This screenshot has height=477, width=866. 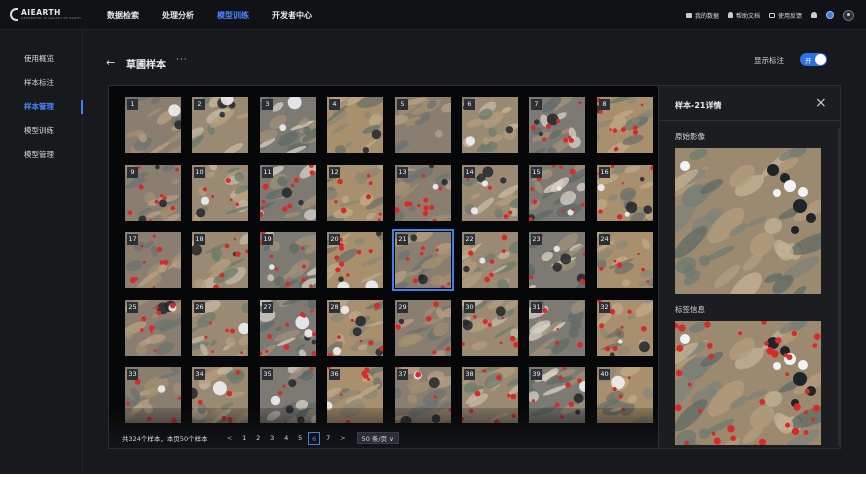 What do you see at coordinates (314, 438) in the screenshot?
I see `page-6-current: 6` at bounding box center [314, 438].